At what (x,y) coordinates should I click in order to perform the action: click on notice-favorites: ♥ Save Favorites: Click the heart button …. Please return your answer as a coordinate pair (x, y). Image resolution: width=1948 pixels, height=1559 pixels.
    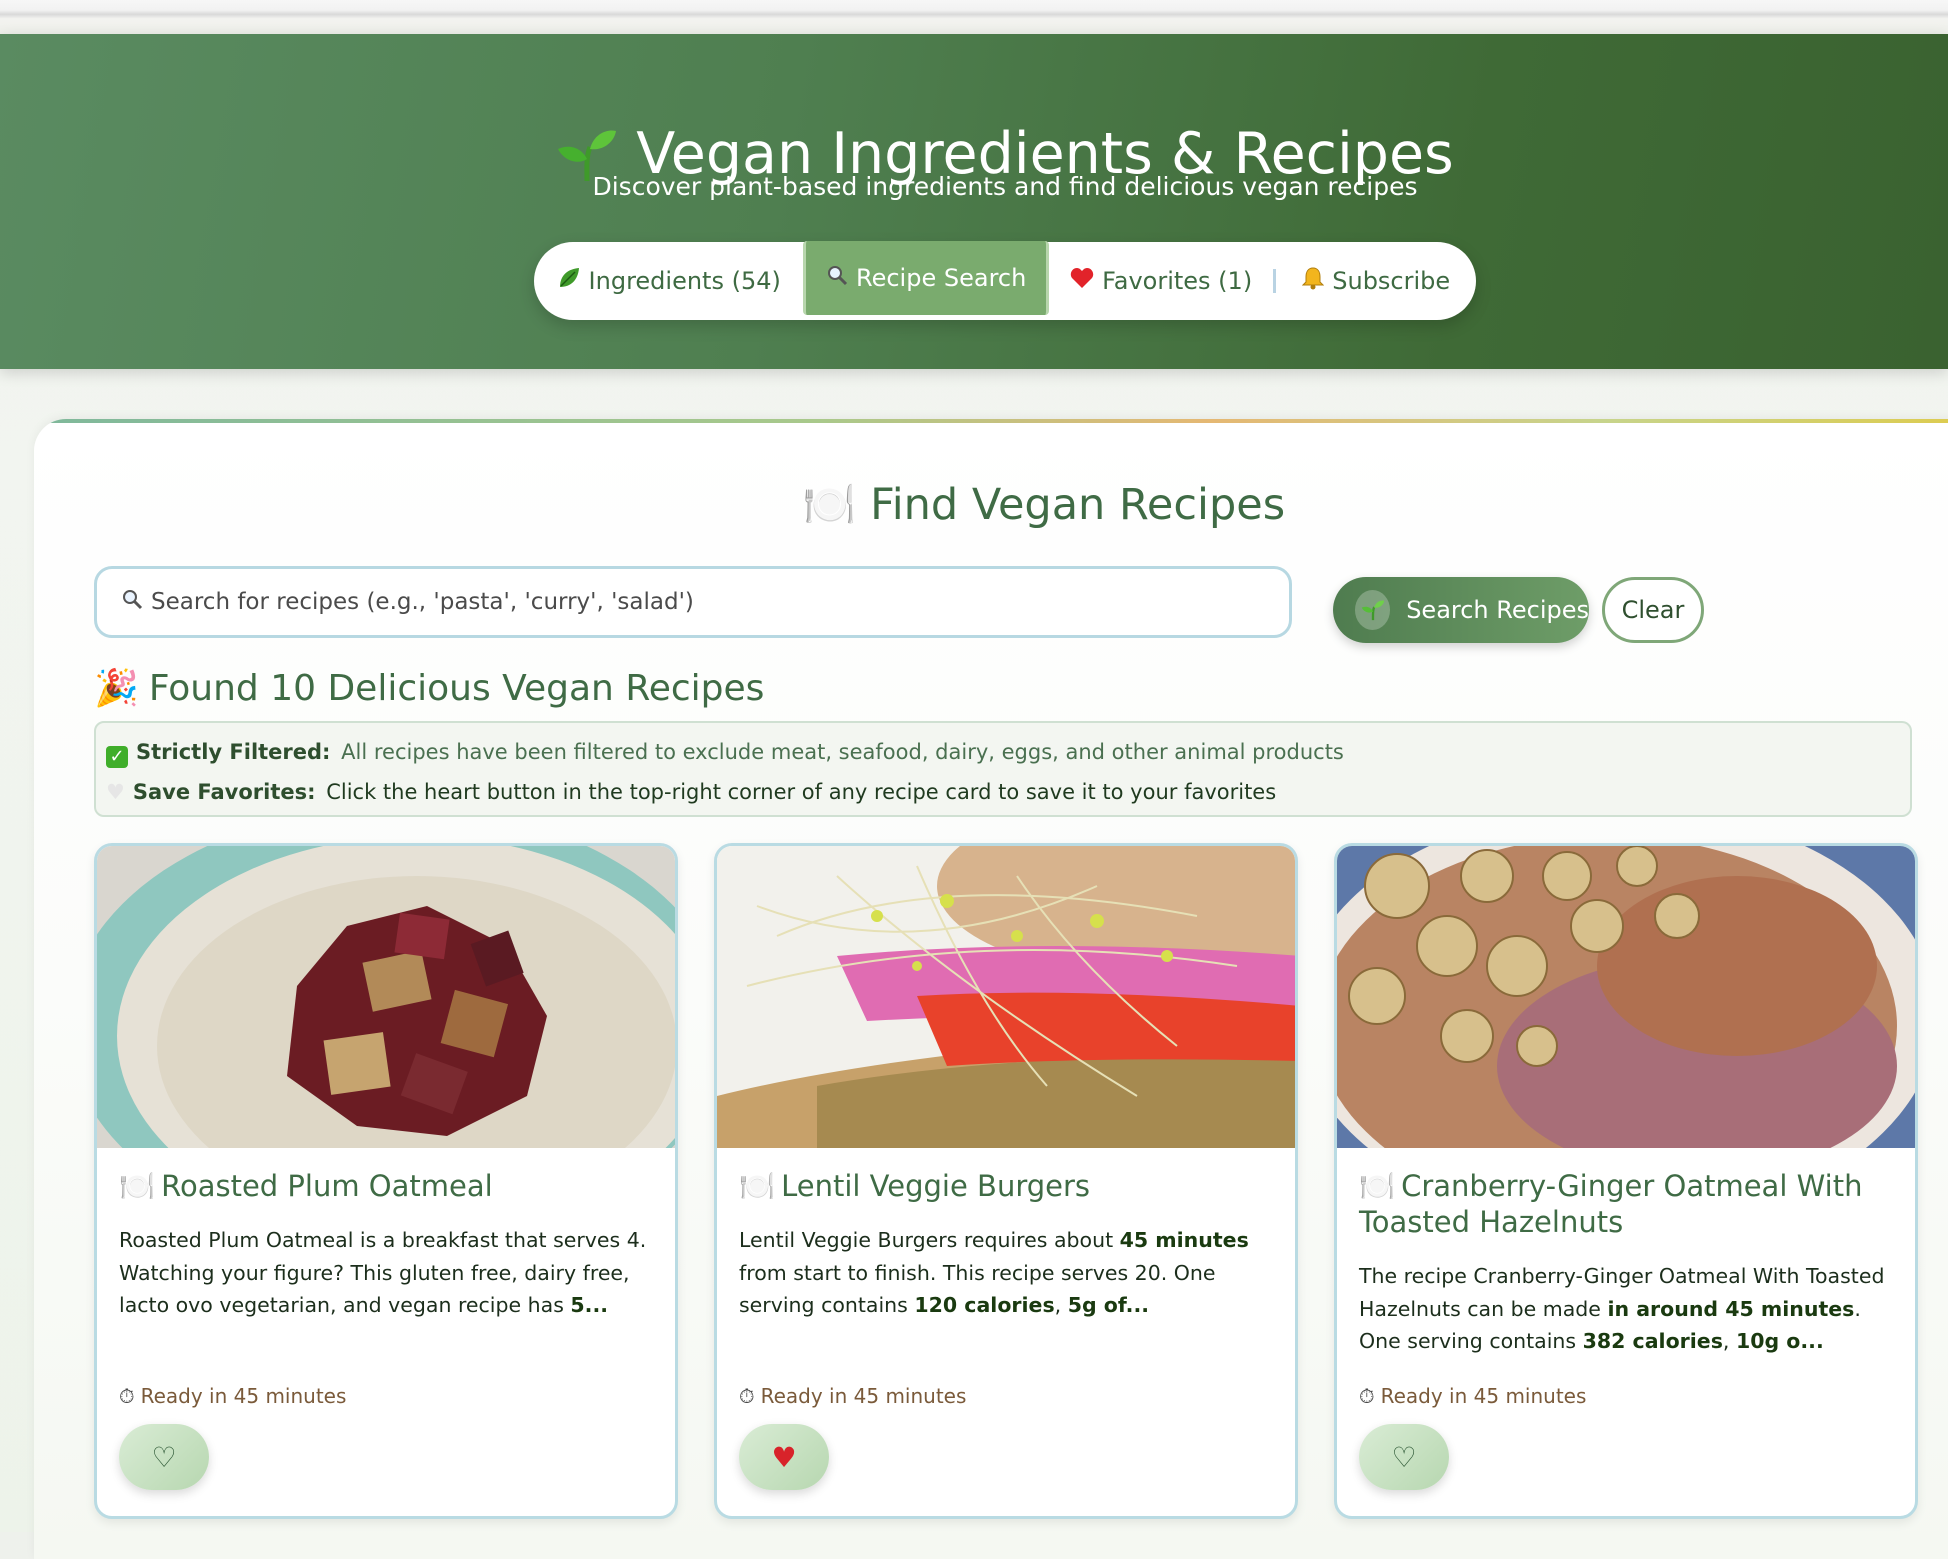
    Looking at the image, I should click on (691, 792).